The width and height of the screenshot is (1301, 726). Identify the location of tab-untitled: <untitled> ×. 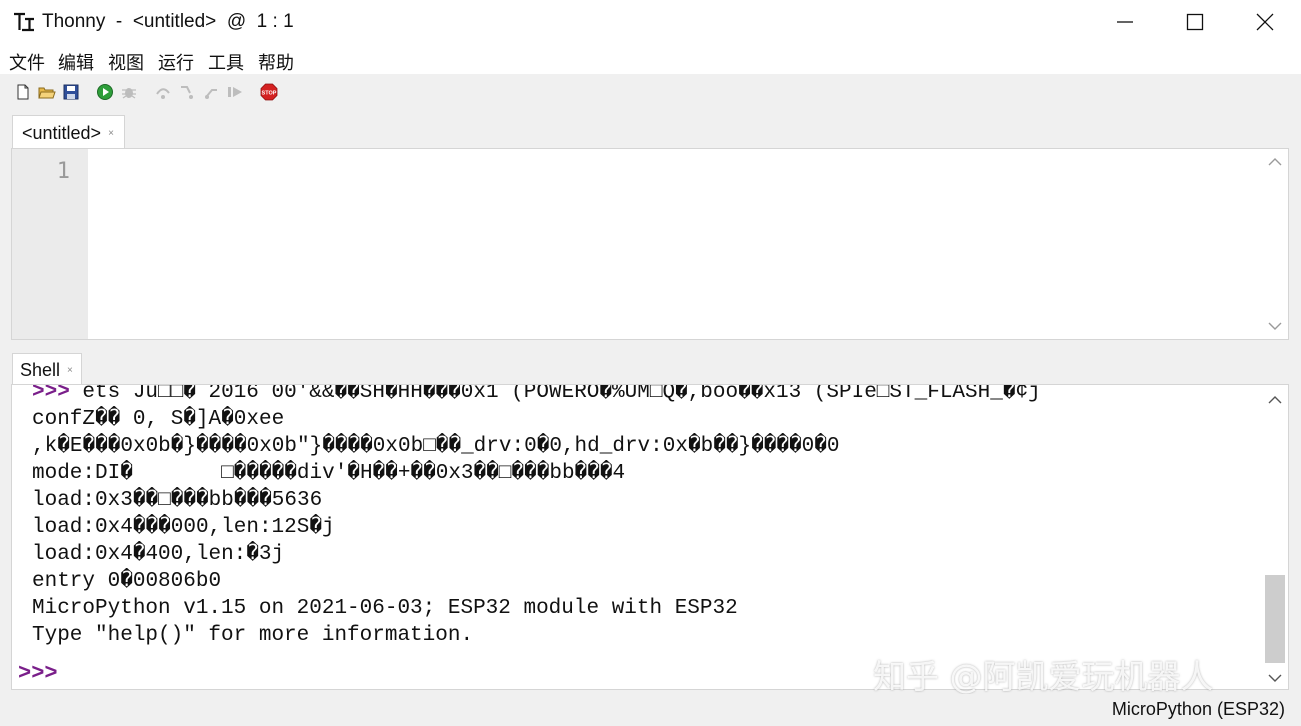
(68, 132).